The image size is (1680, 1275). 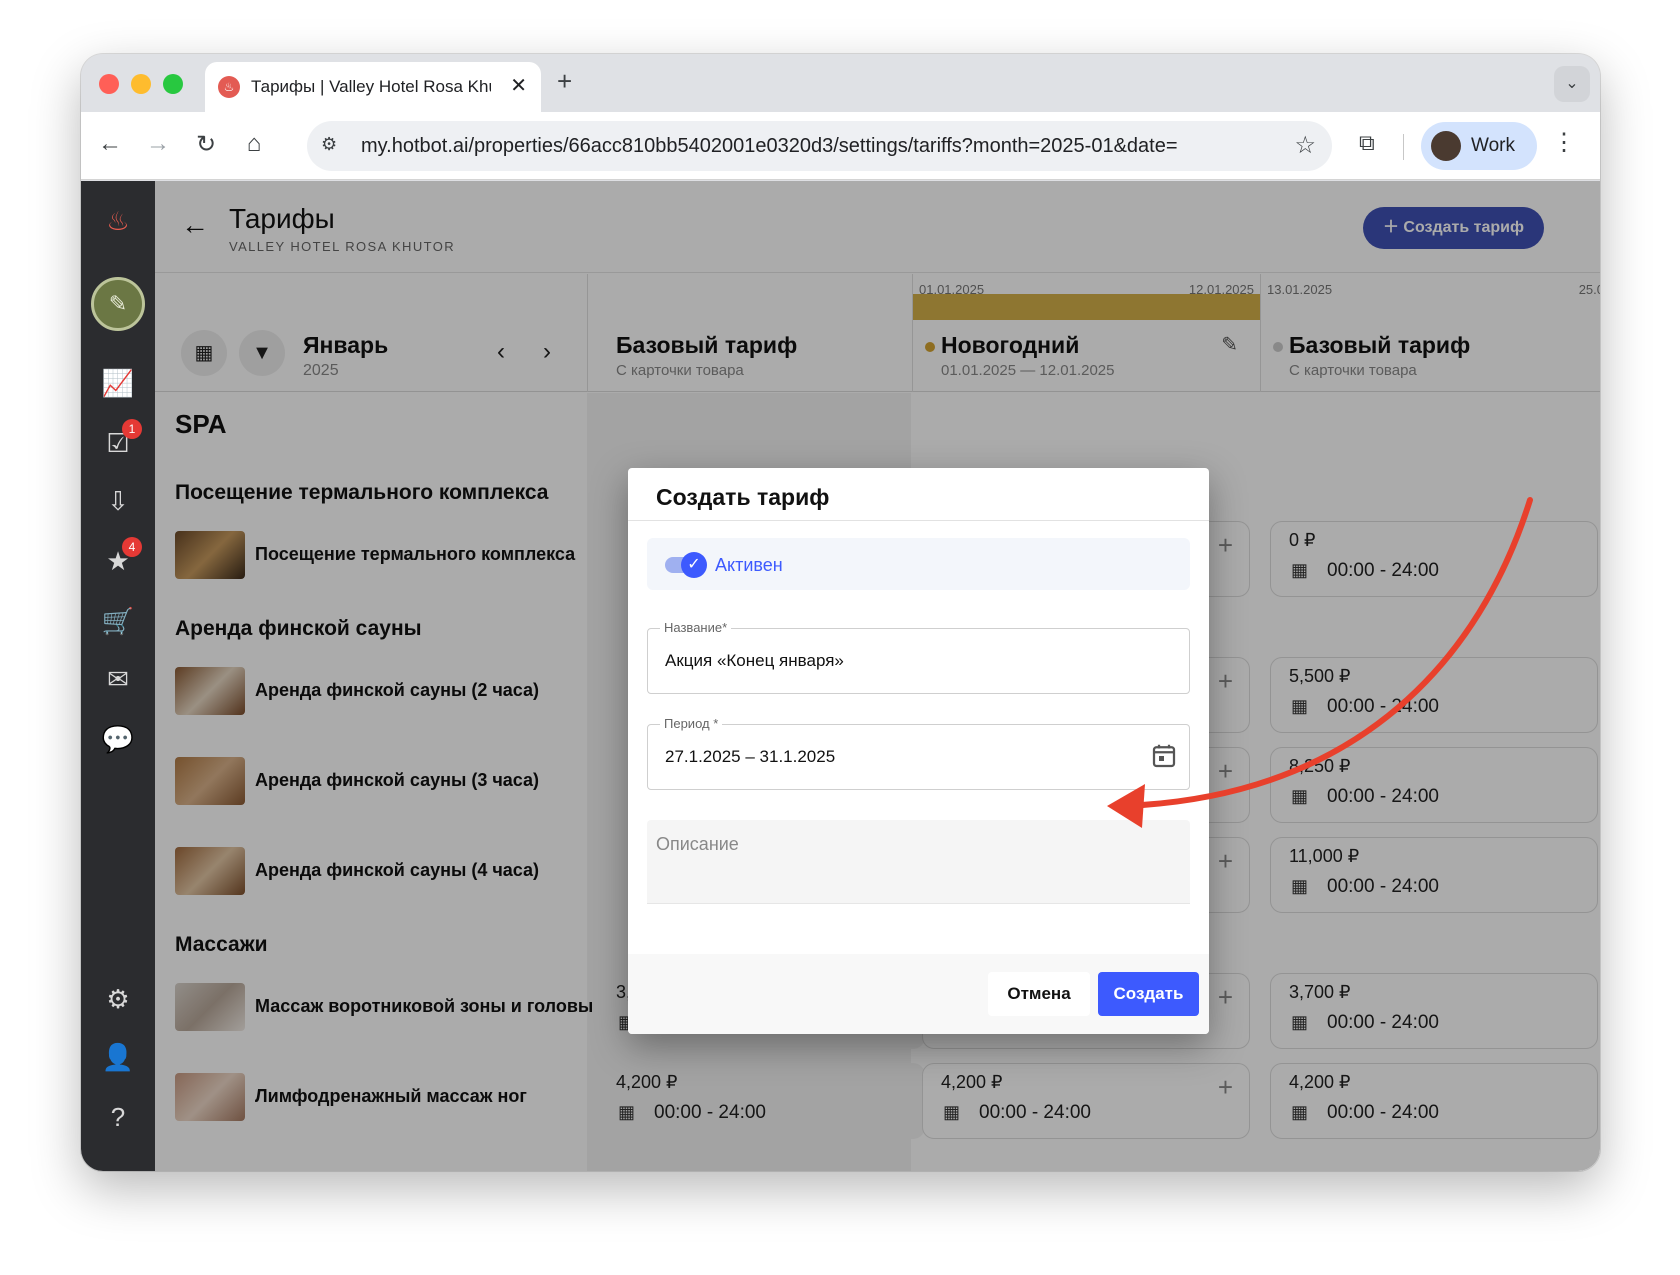 I want to click on chevron-down-icon: ⌄, so click(x=1572, y=84).